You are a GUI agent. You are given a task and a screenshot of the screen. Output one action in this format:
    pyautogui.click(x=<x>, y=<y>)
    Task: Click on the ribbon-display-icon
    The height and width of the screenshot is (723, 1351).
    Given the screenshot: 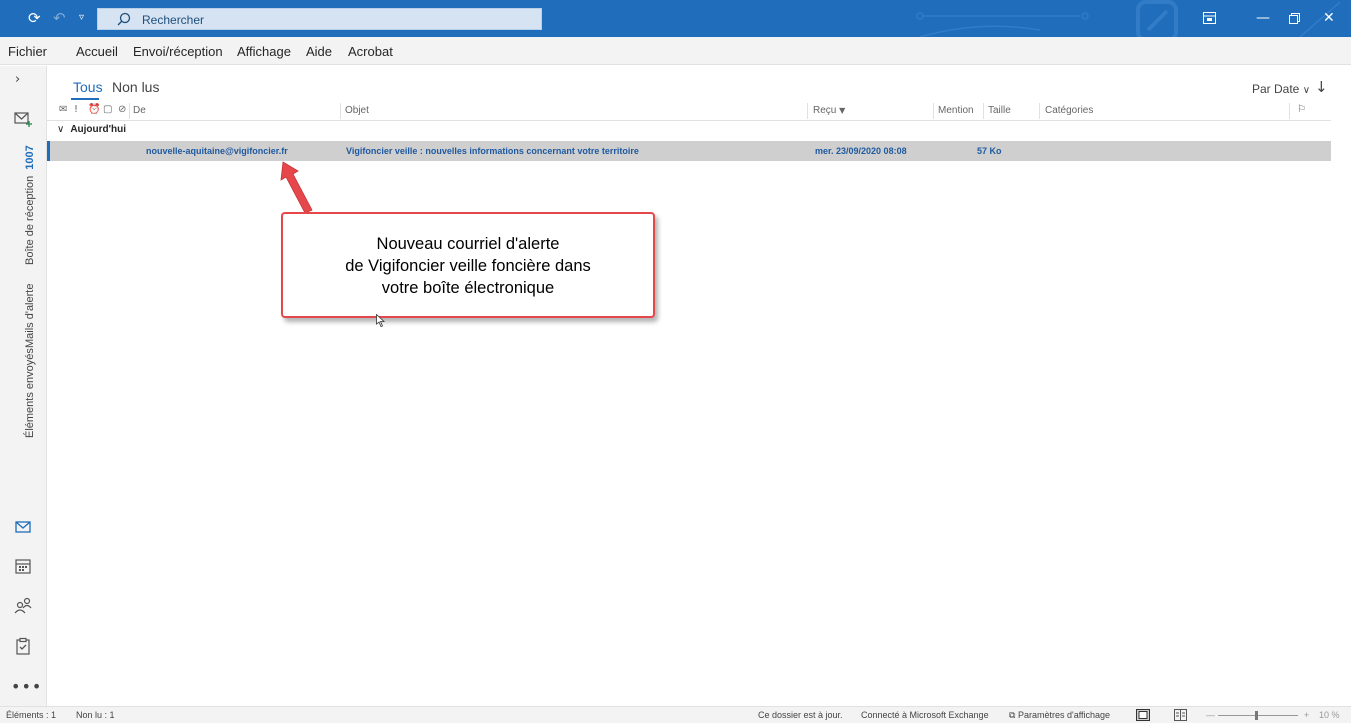 What is the action you would take?
    pyautogui.click(x=1209, y=18)
    